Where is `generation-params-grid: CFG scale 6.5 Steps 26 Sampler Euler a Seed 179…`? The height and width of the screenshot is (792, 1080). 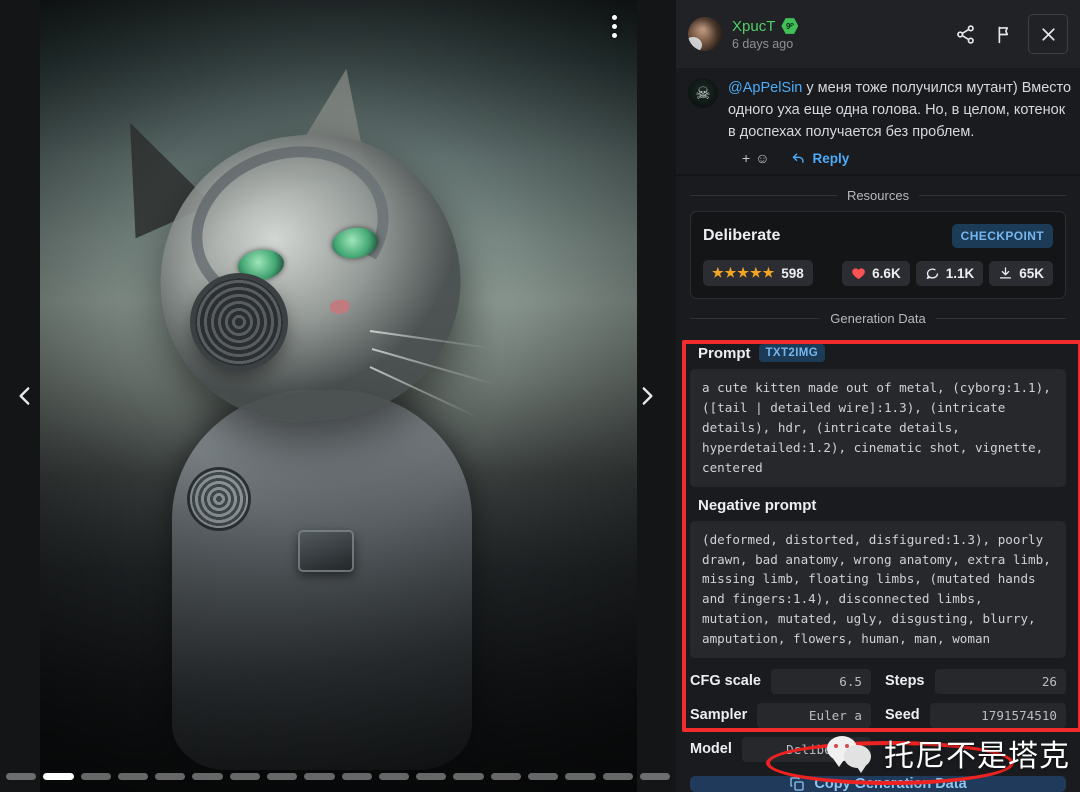 generation-params-grid: CFG scale 6.5 Steps 26 Sampler Euler a Seed 179… is located at coordinates (878, 712).